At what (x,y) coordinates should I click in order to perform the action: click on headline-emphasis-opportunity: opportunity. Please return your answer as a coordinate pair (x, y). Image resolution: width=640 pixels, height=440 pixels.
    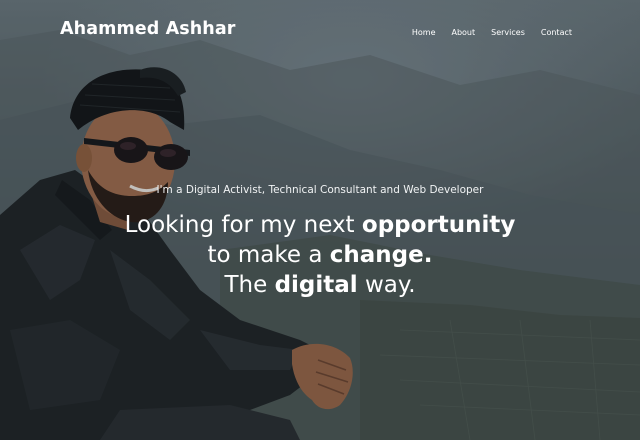
    Looking at the image, I should click on (438, 225).